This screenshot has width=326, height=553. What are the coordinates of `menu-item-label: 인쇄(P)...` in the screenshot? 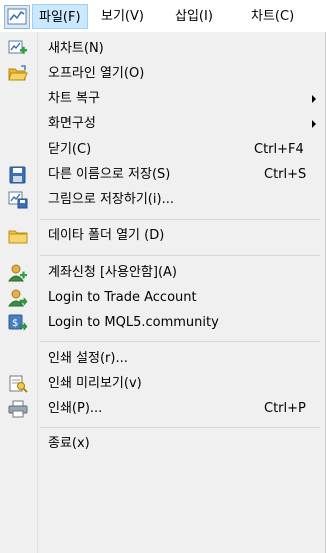 It's located at (75, 408).